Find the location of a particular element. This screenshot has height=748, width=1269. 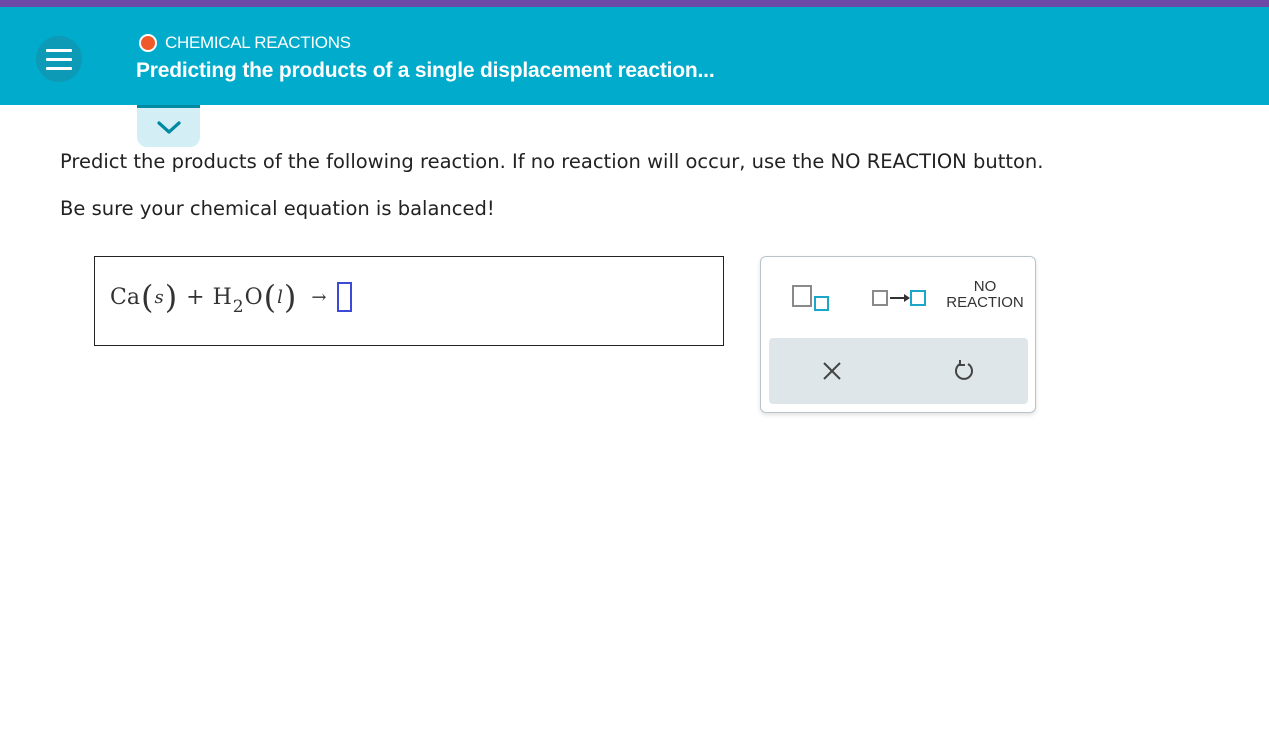

subscript-two: 2 is located at coordinates (238, 307).